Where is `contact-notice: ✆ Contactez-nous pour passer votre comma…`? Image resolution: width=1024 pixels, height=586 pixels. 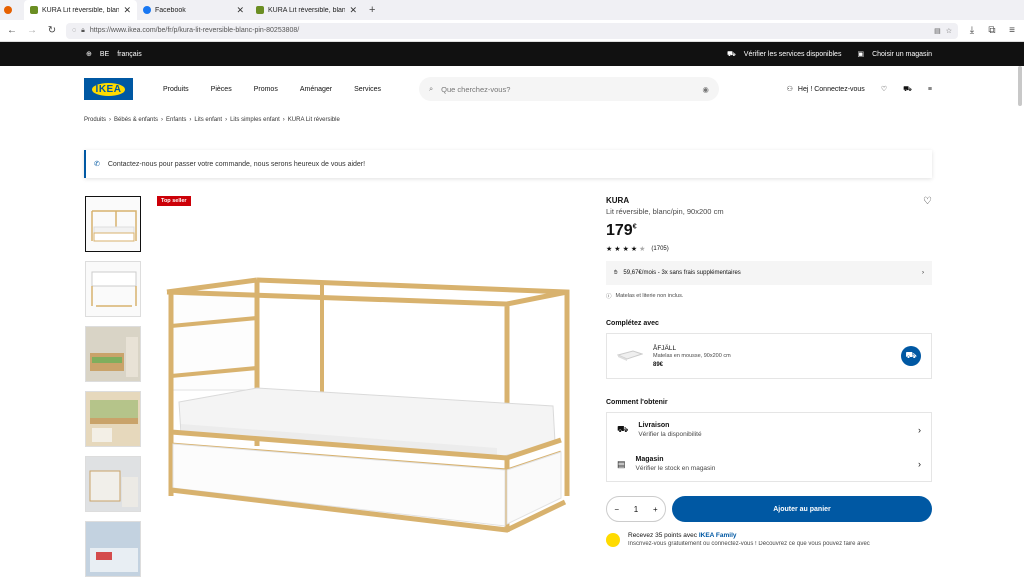 contact-notice: ✆ Contactez-nous pour passer votre comma… is located at coordinates (508, 164).